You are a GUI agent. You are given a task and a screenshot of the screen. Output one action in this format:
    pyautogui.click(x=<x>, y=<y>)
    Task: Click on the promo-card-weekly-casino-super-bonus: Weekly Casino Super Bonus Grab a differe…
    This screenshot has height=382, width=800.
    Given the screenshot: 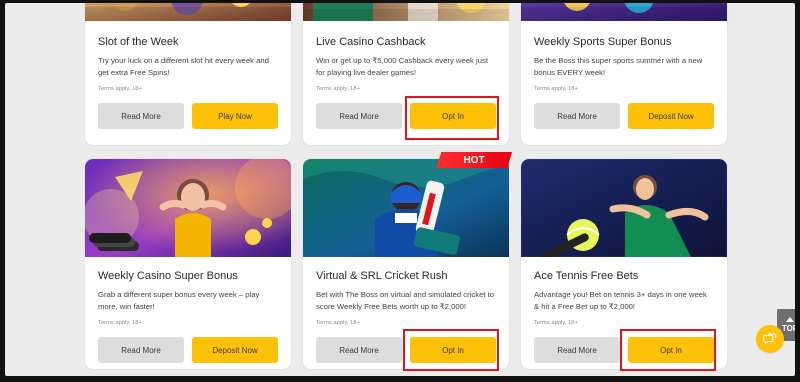 What is the action you would take?
    pyautogui.click(x=188, y=264)
    